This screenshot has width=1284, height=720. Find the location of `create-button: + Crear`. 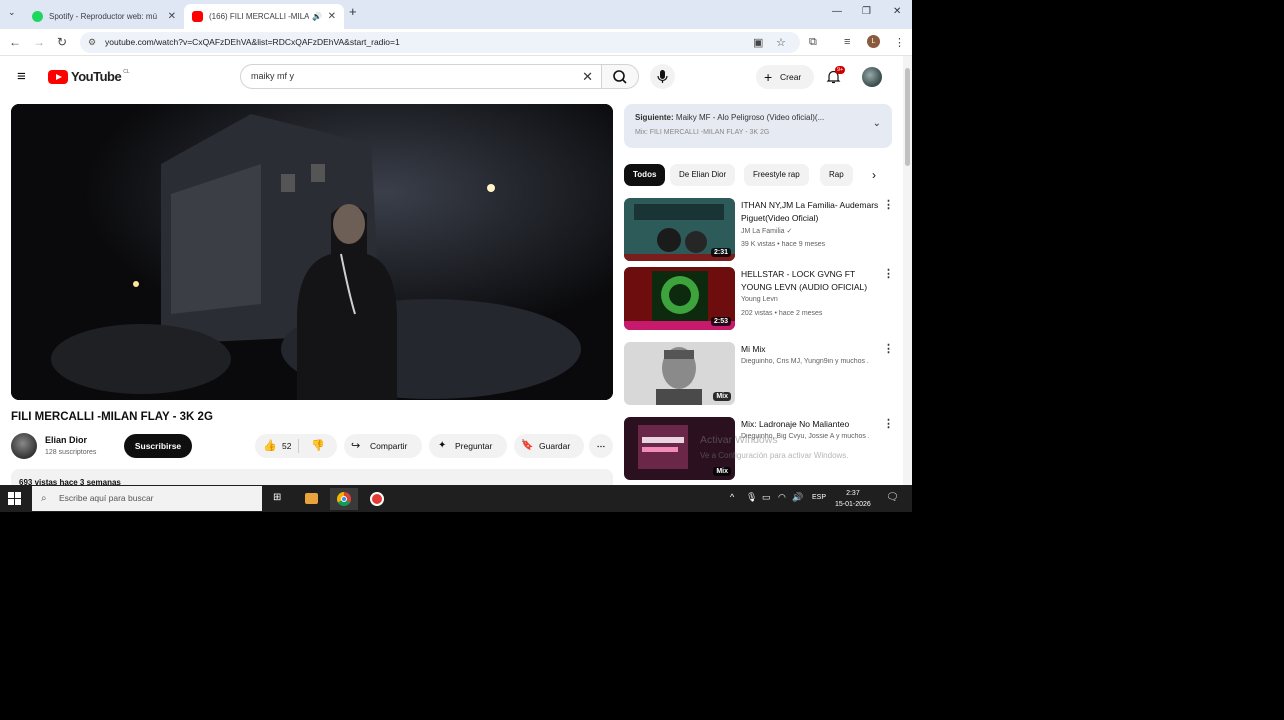

create-button: + Crear is located at coordinates (785, 77).